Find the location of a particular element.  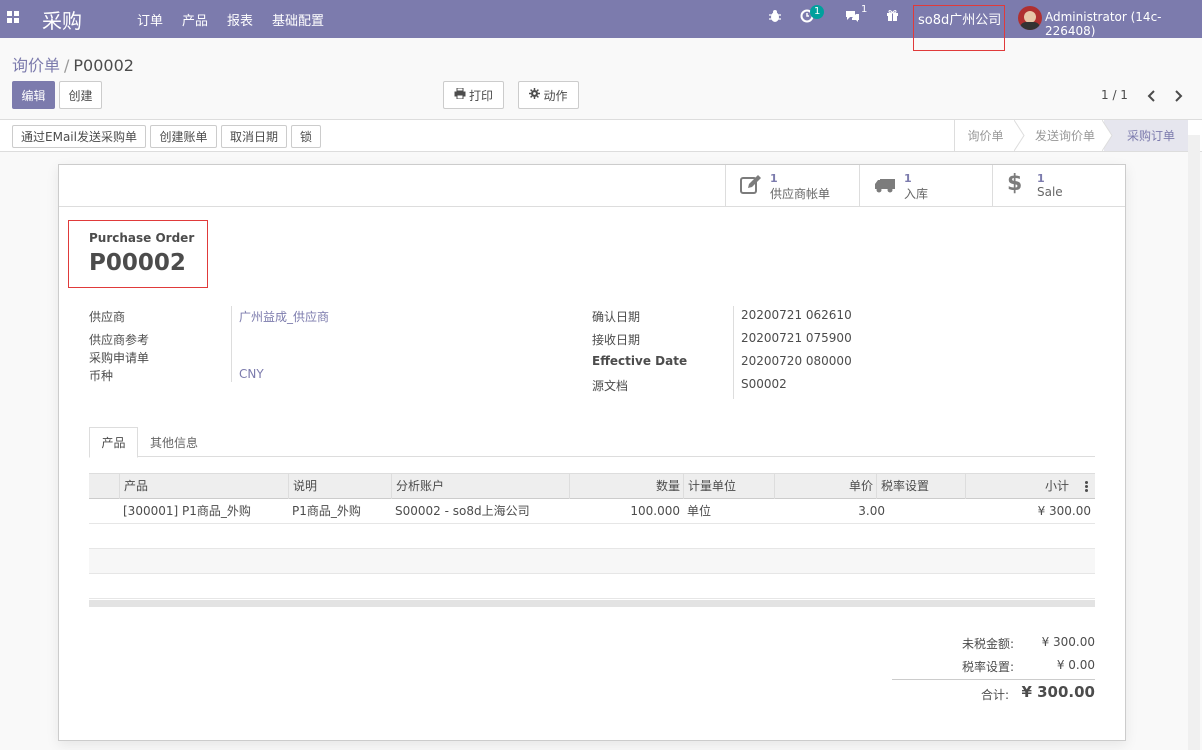

menu-item-products: 产品 is located at coordinates (195, 19).